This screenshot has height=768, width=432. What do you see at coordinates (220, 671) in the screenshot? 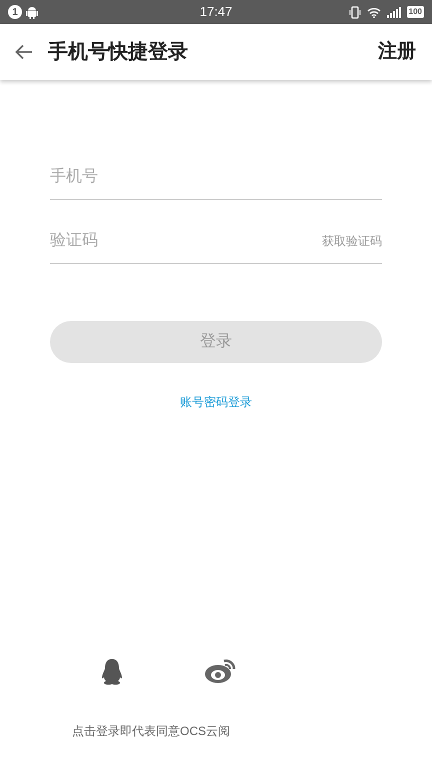
I see `weibo-icon` at bounding box center [220, 671].